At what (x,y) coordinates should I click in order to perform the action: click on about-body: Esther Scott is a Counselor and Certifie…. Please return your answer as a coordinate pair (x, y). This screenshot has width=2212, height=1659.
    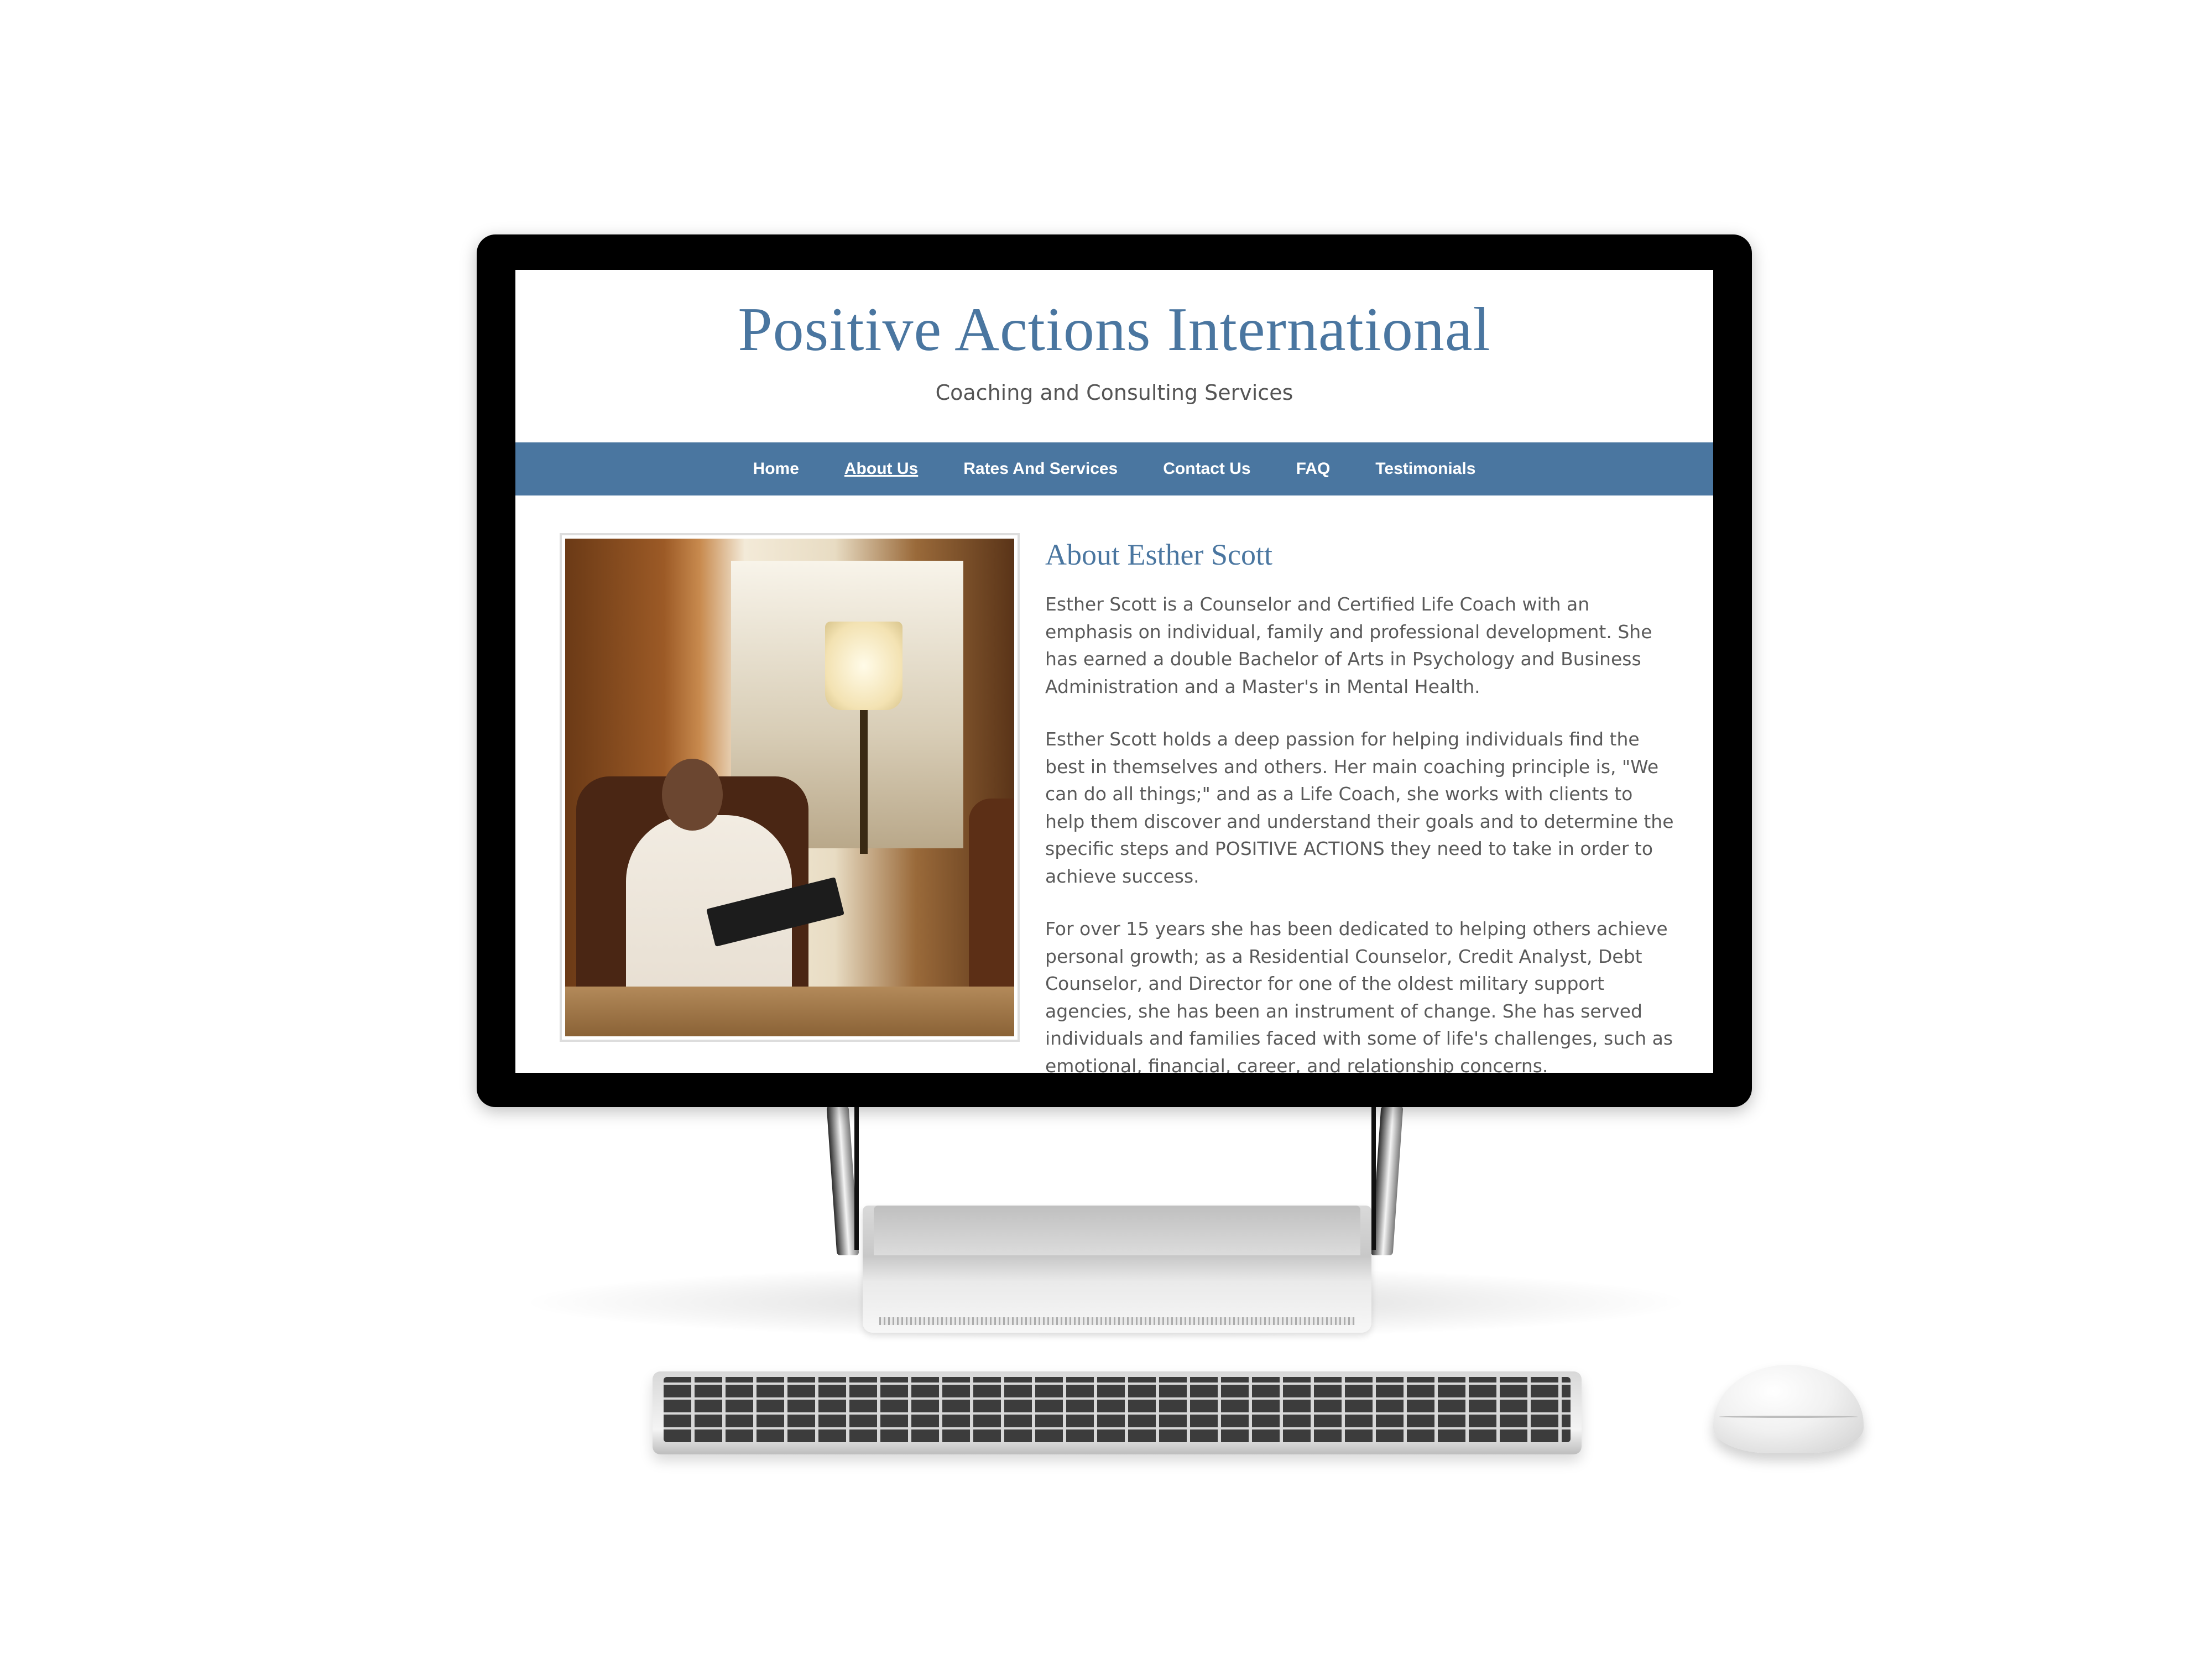
    Looking at the image, I should click on (1361, 832).